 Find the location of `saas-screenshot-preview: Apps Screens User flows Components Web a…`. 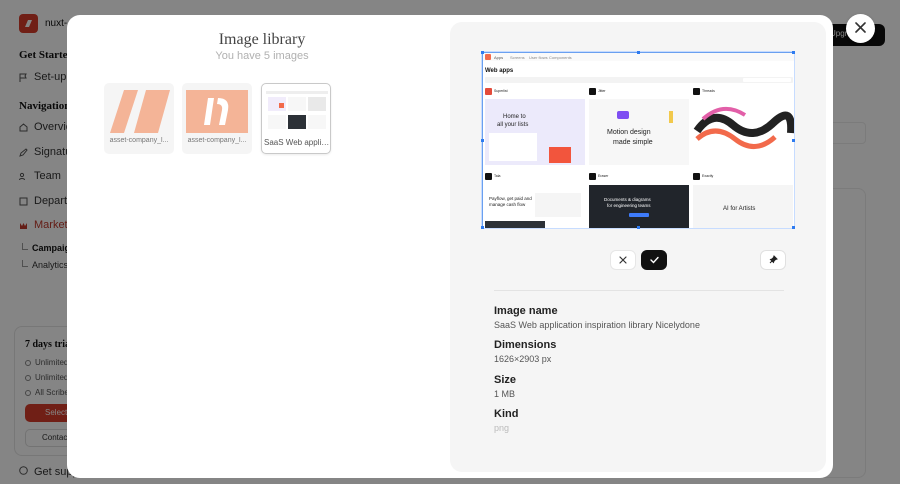

saas-screenshot-preview: Apps Screens User flows Components Web a… is located at coordinates (639, 141).